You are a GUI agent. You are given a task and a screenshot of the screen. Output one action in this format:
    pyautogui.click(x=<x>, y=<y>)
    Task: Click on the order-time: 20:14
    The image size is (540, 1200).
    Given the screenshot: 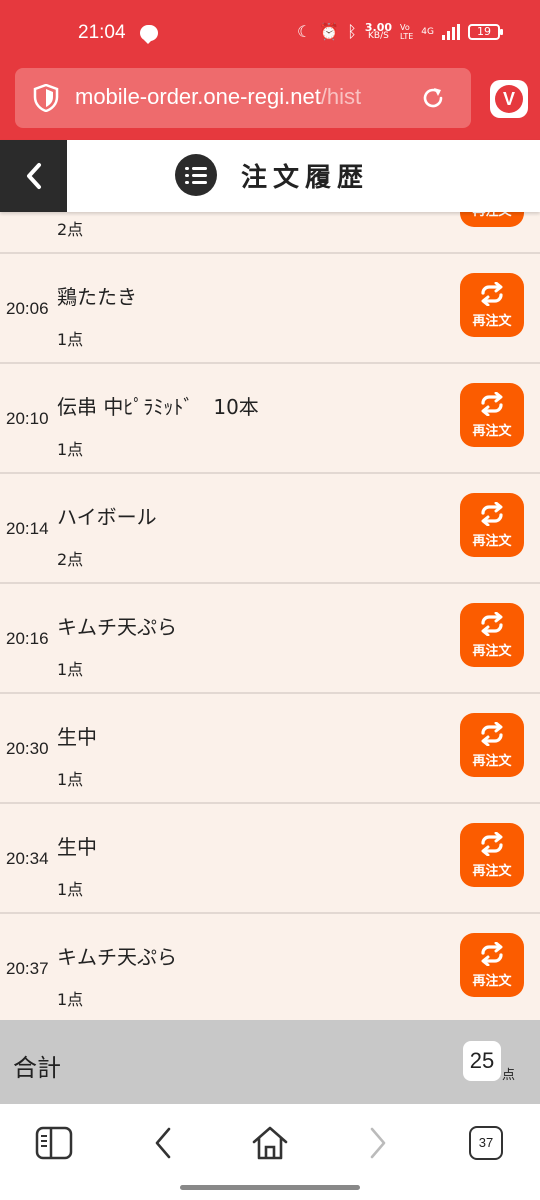 What is the action you would take?
    pyautogui.click(x=27, y=528)
    